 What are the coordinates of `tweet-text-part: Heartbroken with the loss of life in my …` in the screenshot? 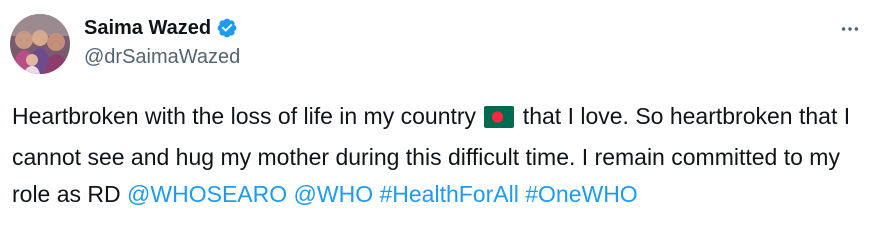 It's located at (247, 116).